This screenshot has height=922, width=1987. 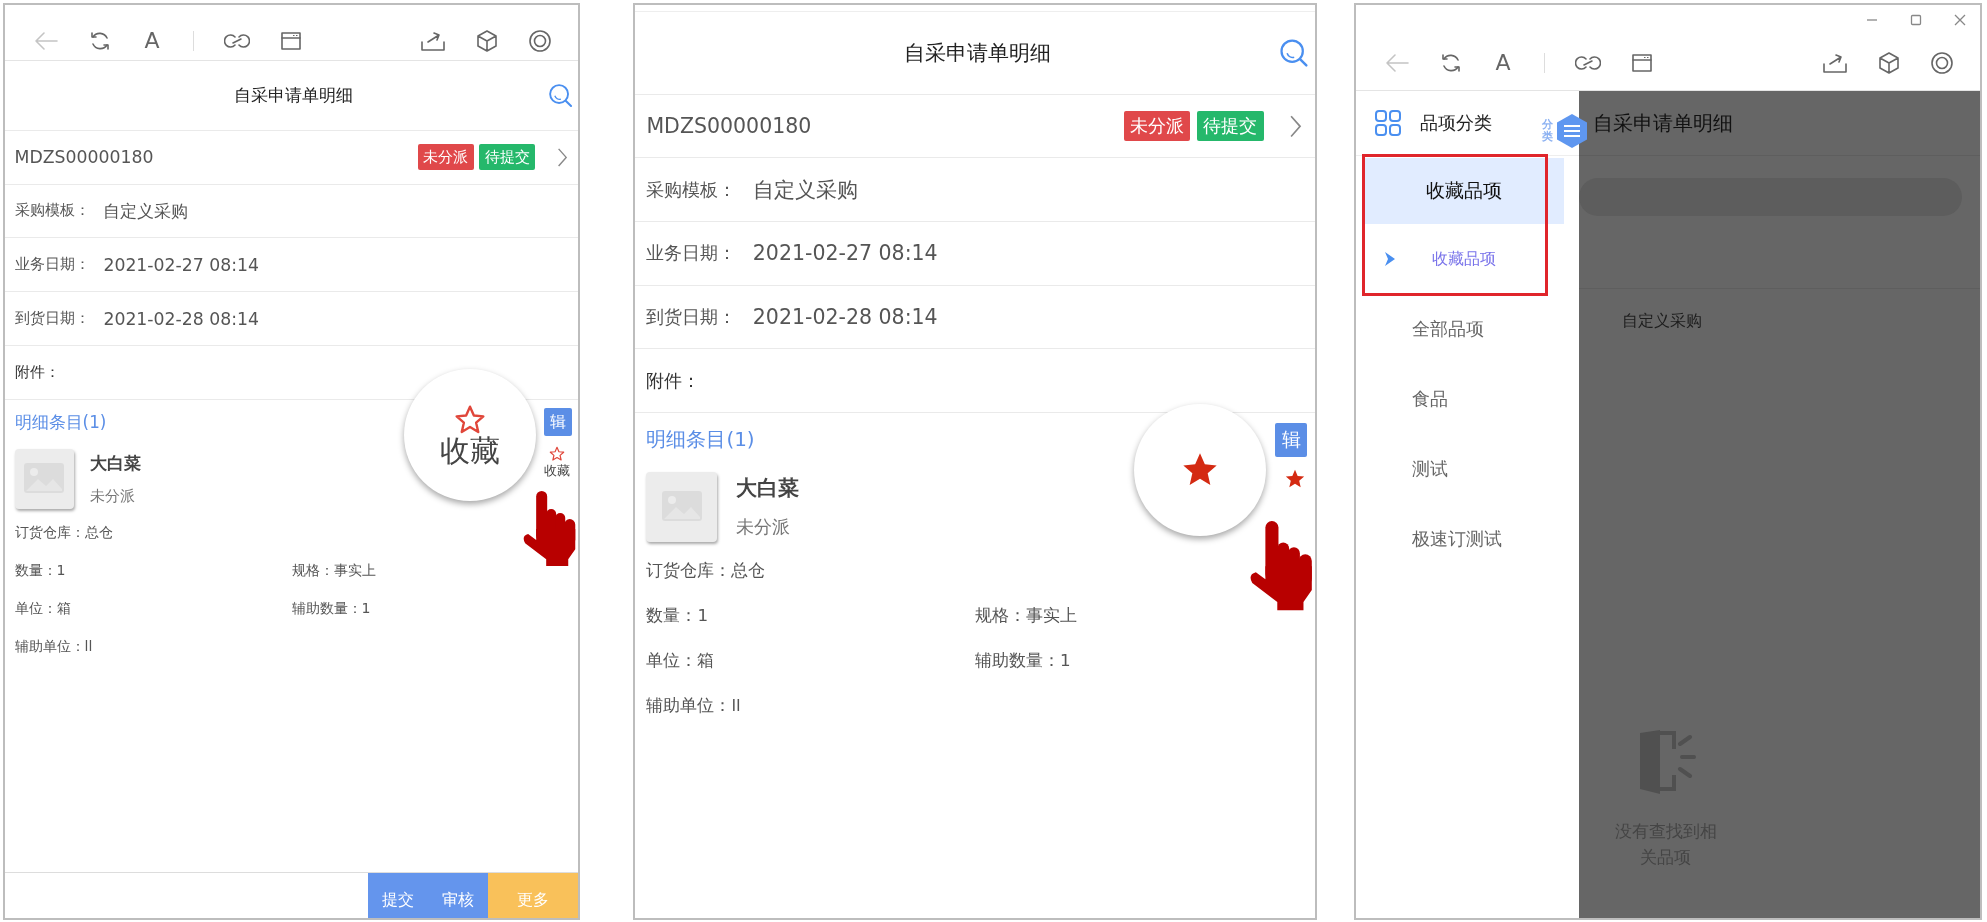 I want to click on triangle-right-icon, so click(x=1390, y=259).